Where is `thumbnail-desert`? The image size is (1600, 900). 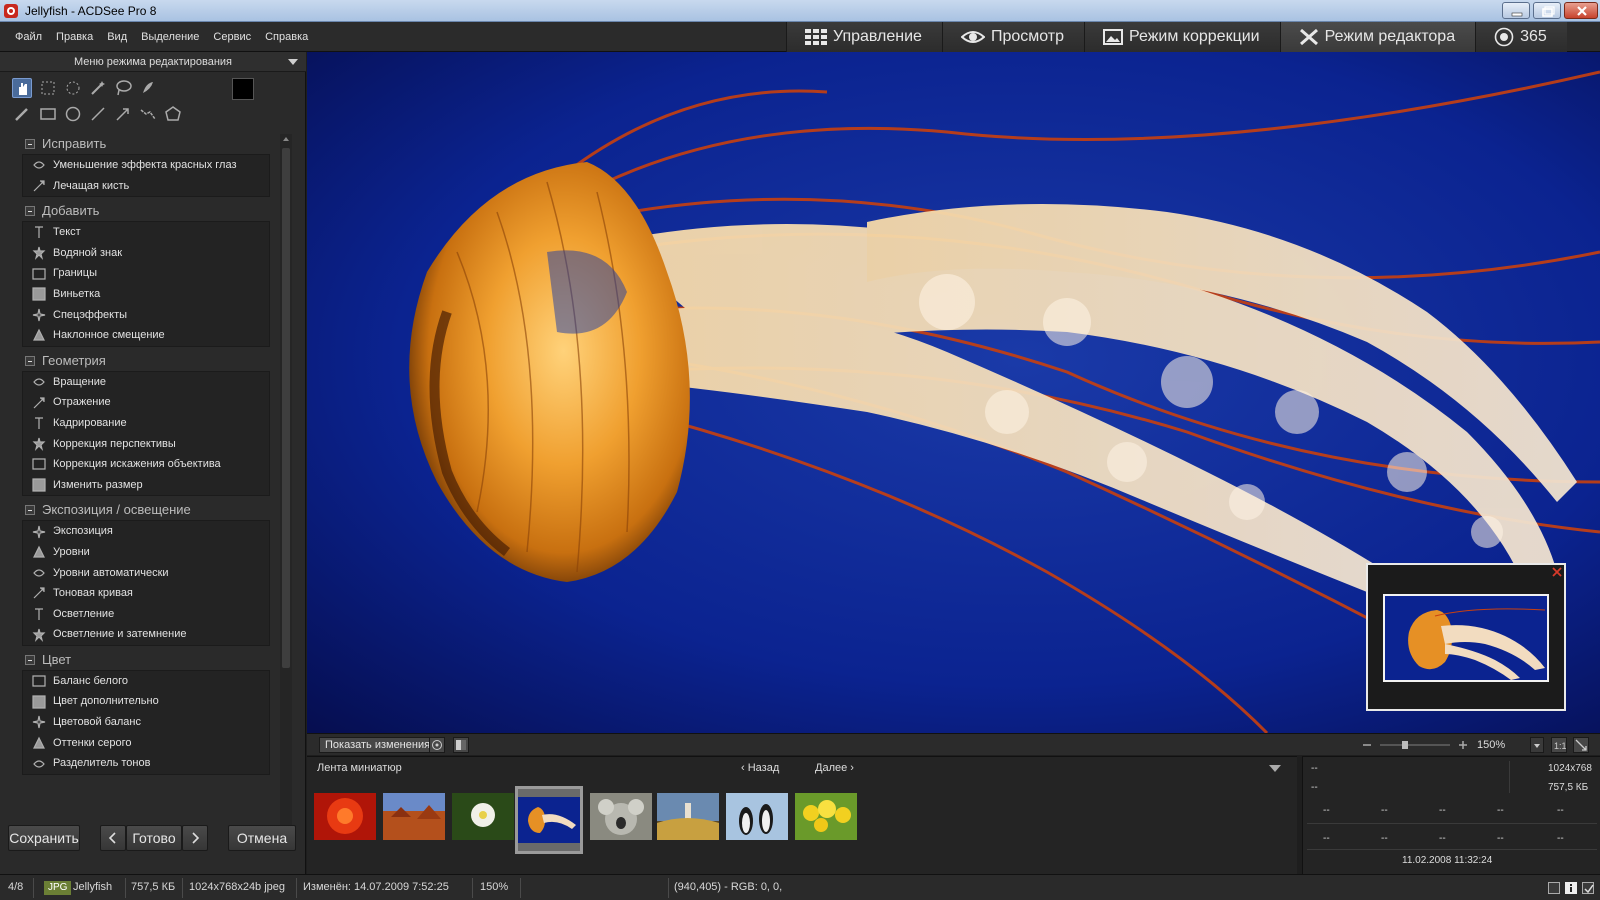 thumbnail-desert is located at coordinates (414, 816).